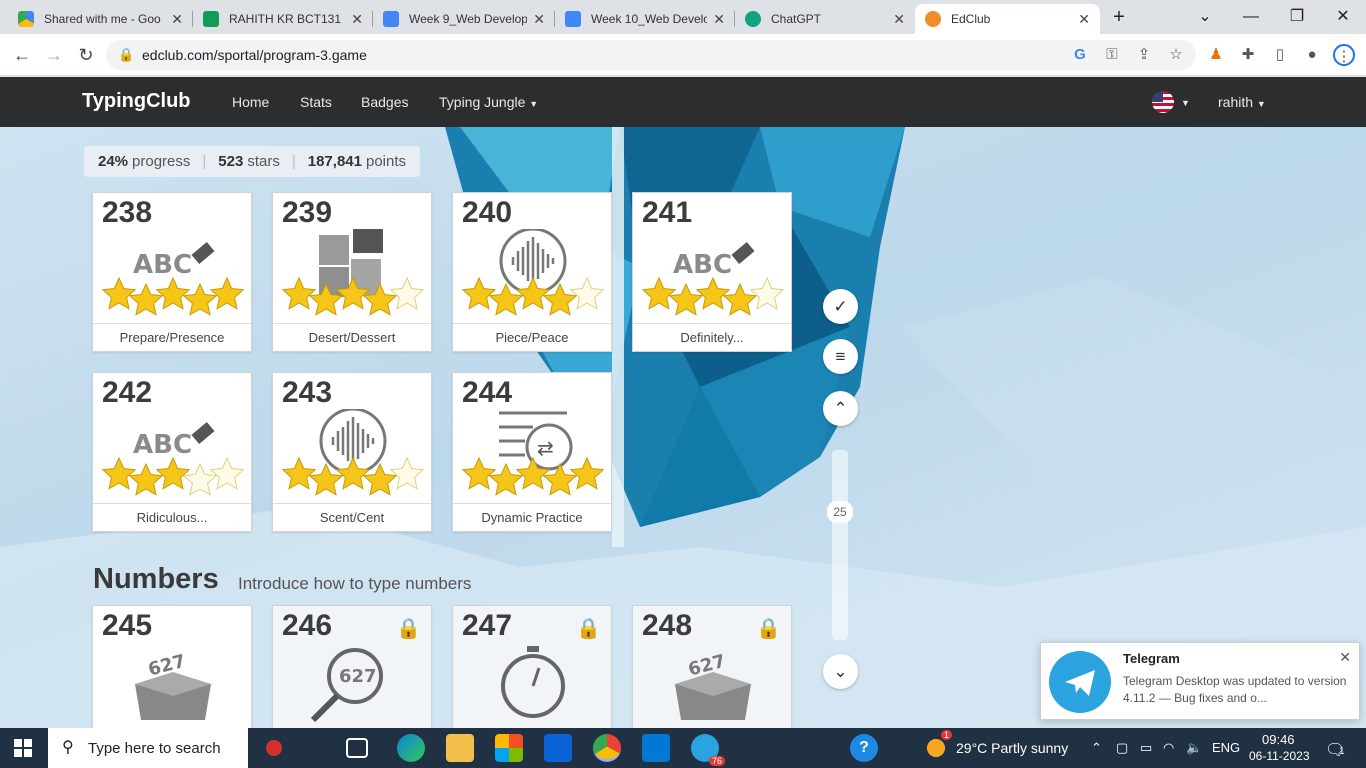 The height and width of the screenshot is (768, 1366). I want to click on stars-graphic, so click(173, 476).